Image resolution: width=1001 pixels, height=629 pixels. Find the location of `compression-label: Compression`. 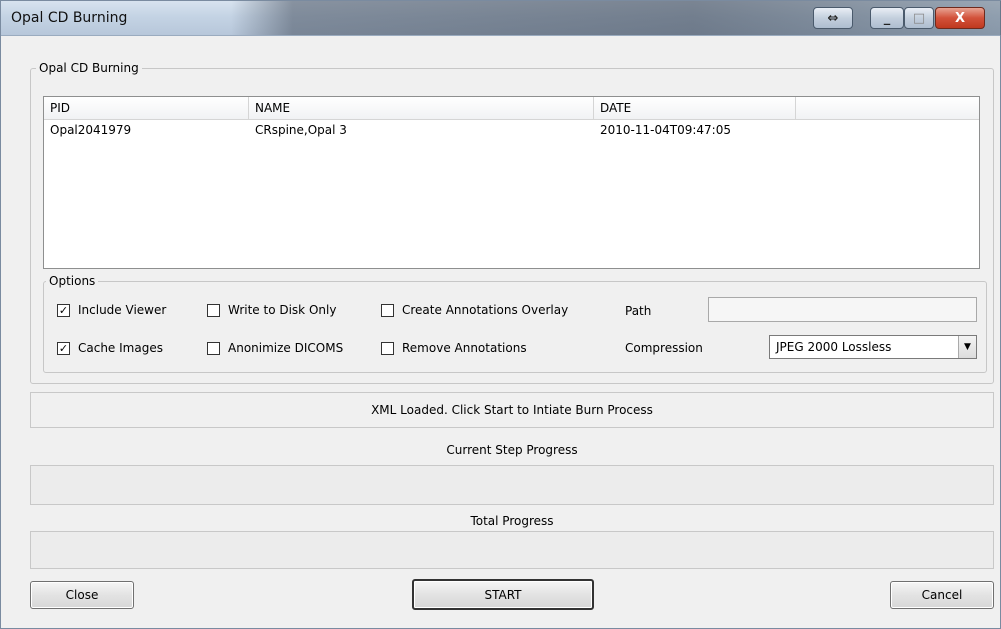

compression-label: Compression is located at coordinates (664, 348).